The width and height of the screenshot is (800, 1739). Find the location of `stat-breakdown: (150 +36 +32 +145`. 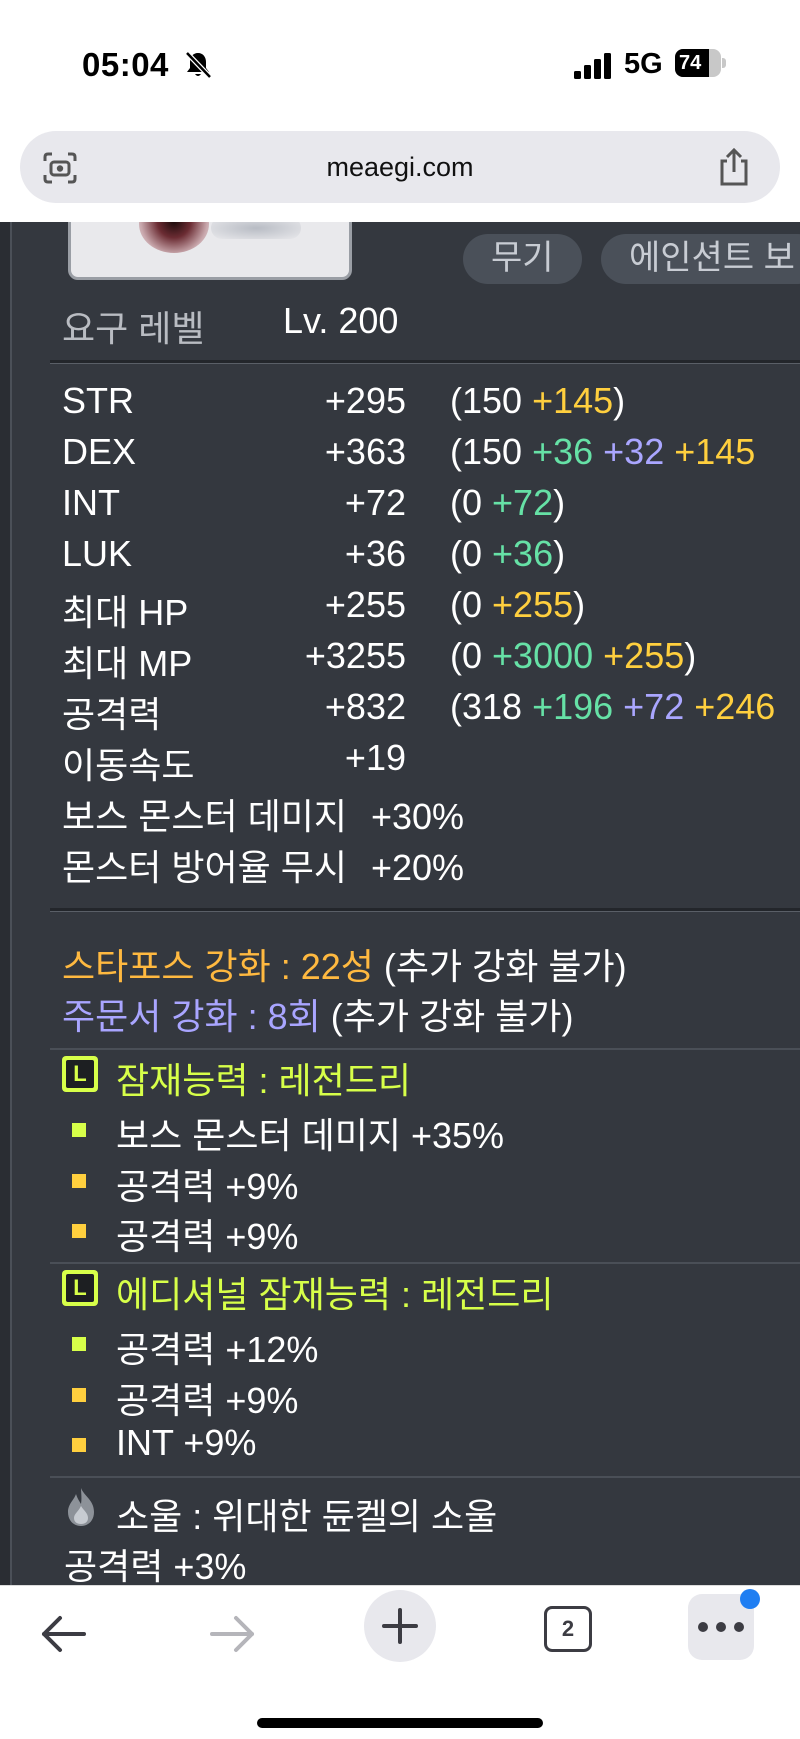

stat-breakdown: (150 +36 +32 +145 is located at coordinates (603, 451).